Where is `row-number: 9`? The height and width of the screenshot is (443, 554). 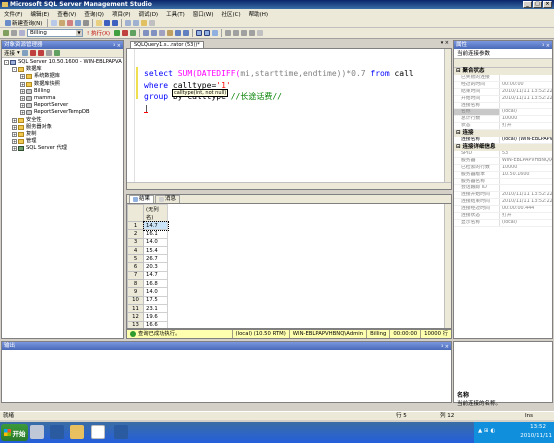
row-number: 9 is located at coordinates (135, 292).